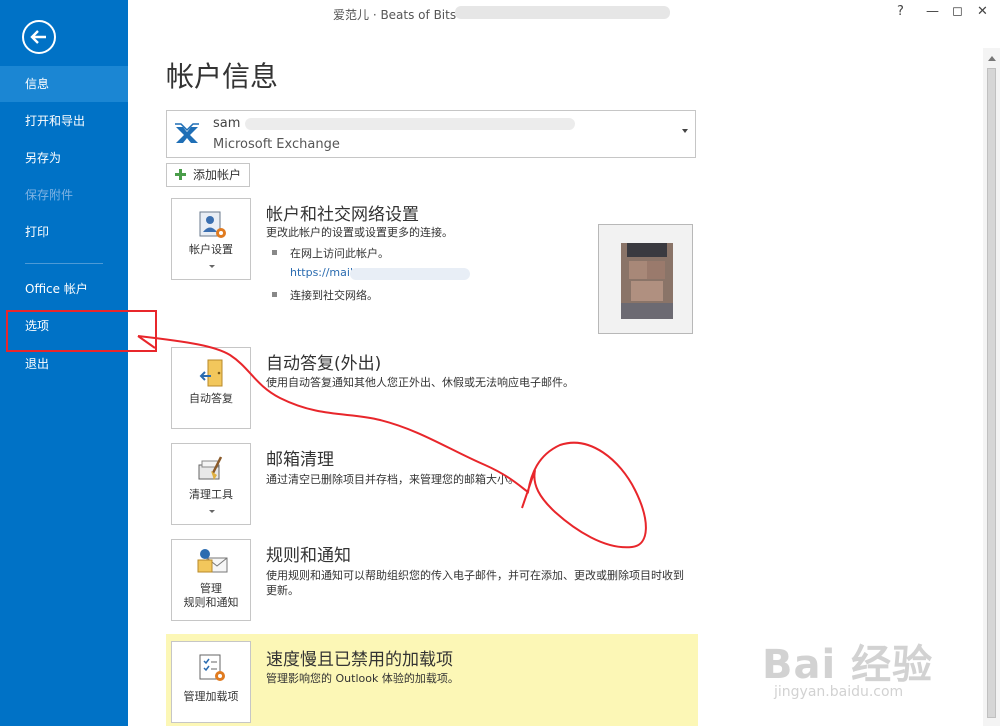 Image resolution: width=1000 pixels, height=726 pixels. I want to click on help-button: ?, so click(900, 11).